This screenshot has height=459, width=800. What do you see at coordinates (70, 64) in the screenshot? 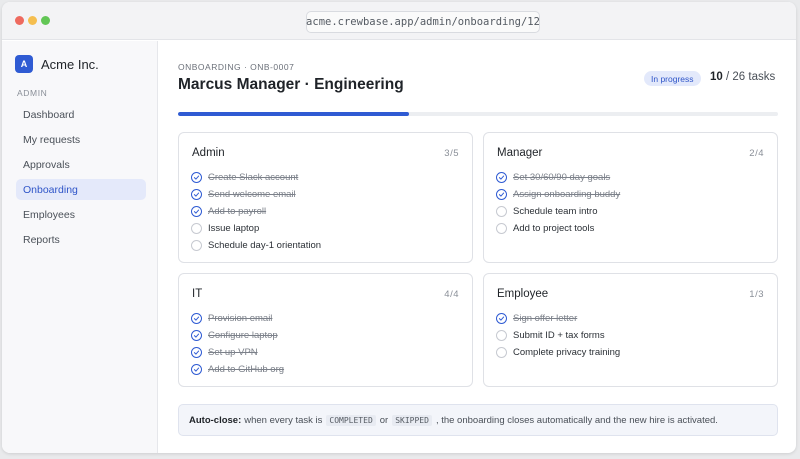
I see `brand-name: Acme Inc.` at bounding box center [70, 64].